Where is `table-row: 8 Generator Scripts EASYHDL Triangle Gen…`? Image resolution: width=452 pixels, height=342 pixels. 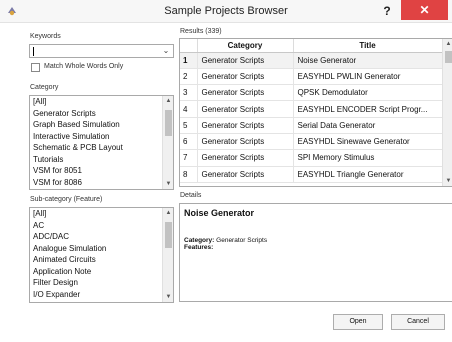 table-row: 8 Generator Scripts EASYHDL Triangle Gen… is located at coordinates (311, 174).